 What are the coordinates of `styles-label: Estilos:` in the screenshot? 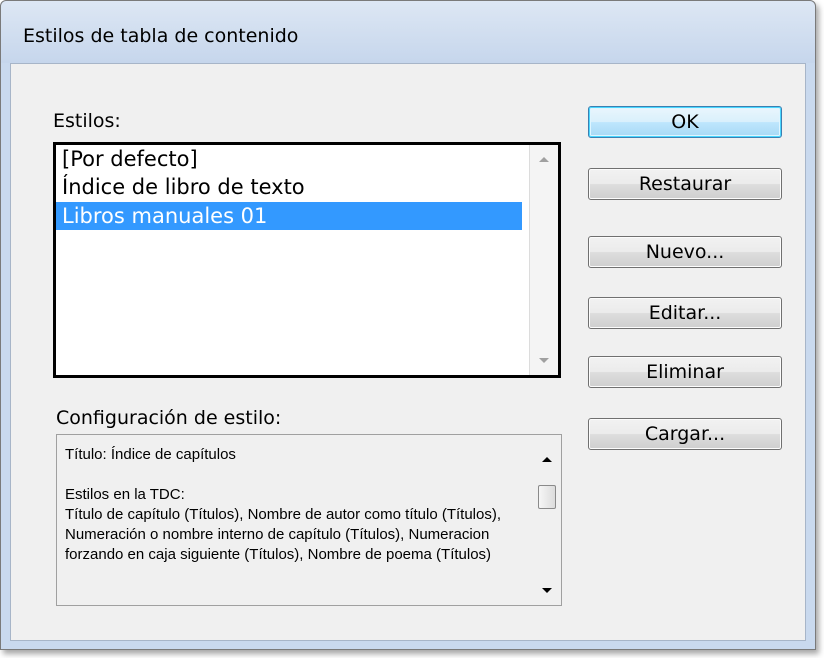 It's located at (87, 121).